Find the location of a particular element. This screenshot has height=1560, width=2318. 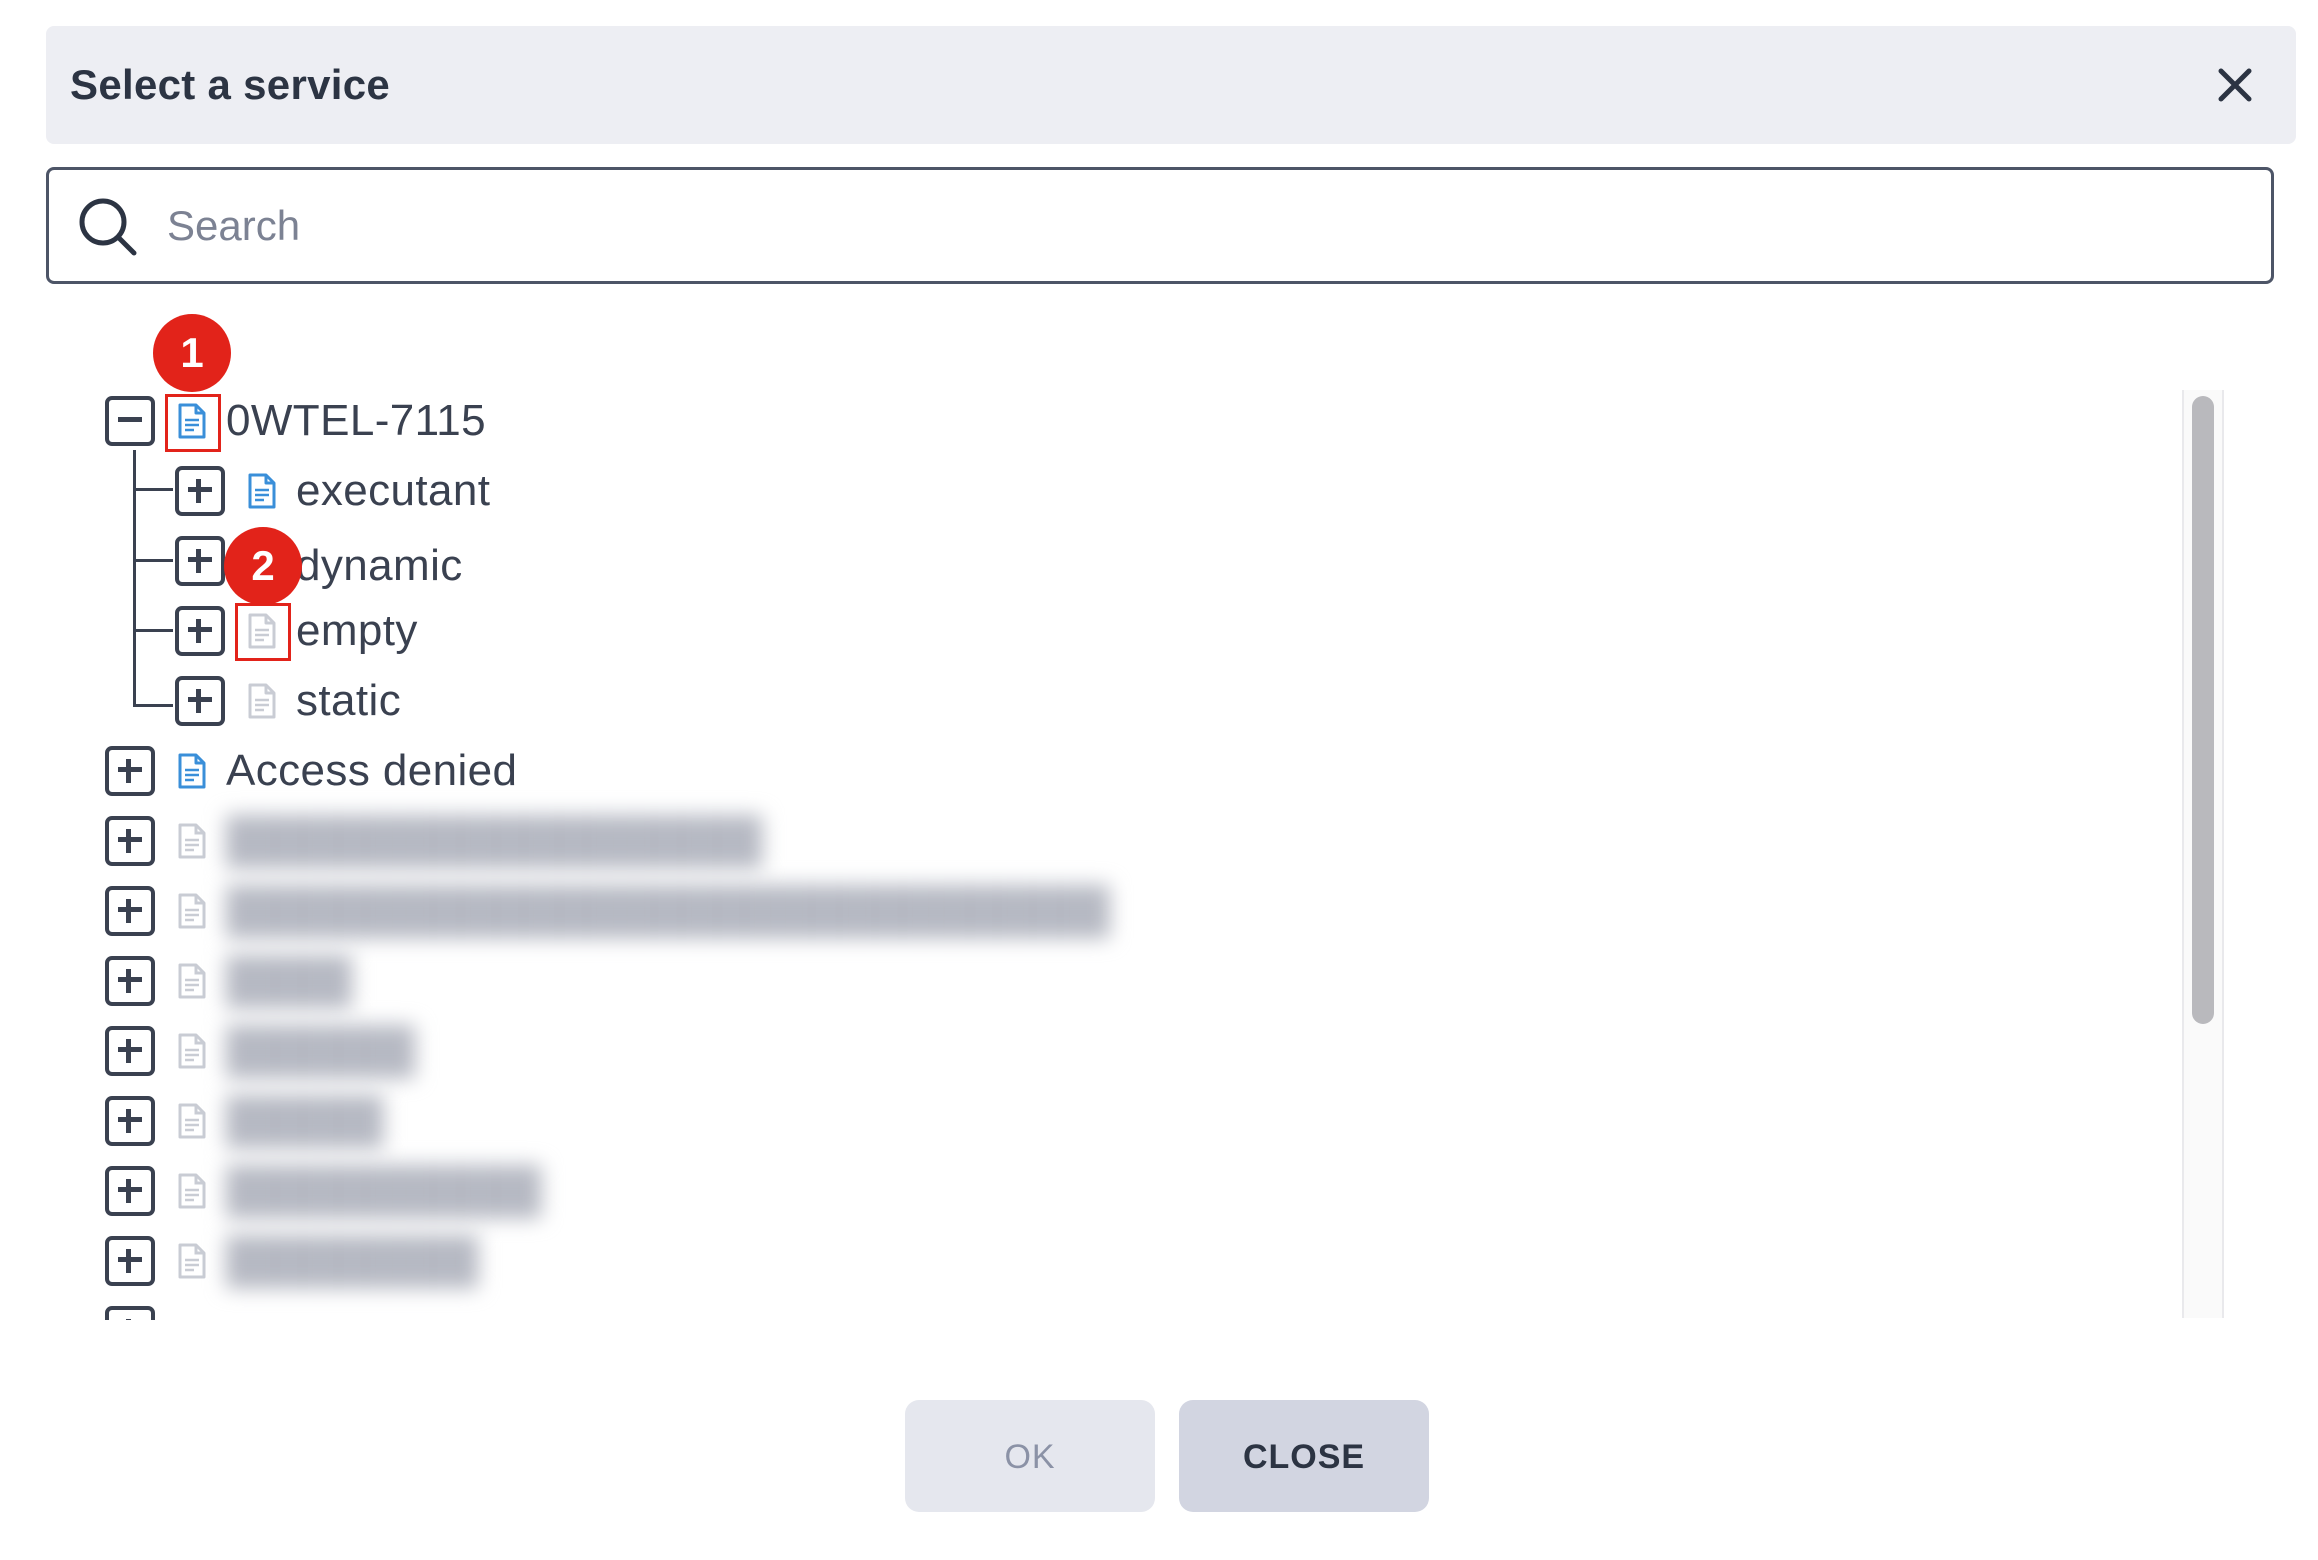

tree-node-label-static: static is located at coordinates (348, 701).